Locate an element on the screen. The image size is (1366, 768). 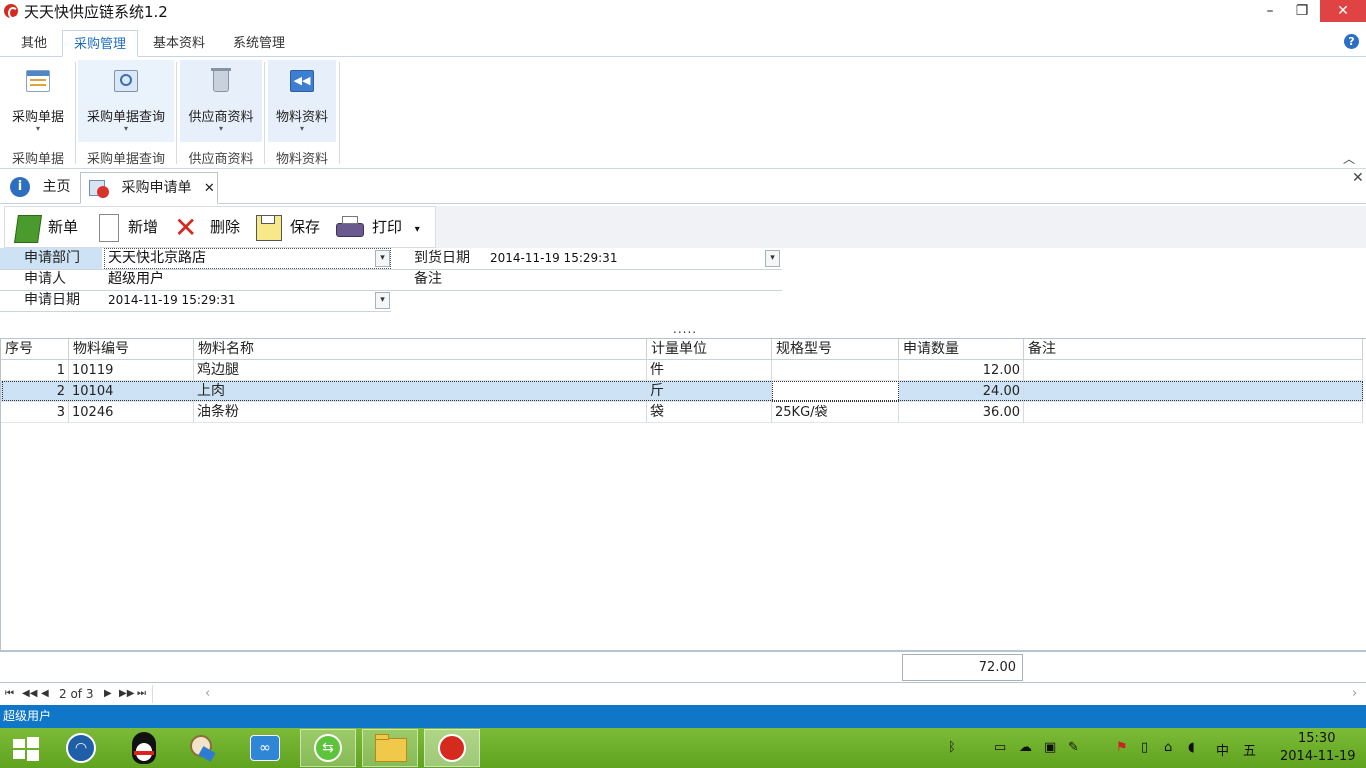
tab-basic-data: 基本资料 is located at coordinates (179, 43).